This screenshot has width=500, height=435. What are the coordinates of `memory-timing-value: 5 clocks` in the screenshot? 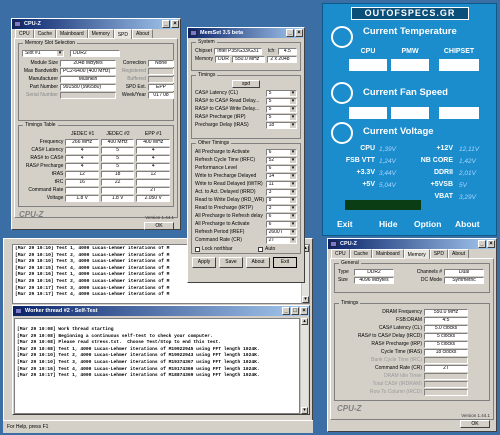 It's located at (446, 336).